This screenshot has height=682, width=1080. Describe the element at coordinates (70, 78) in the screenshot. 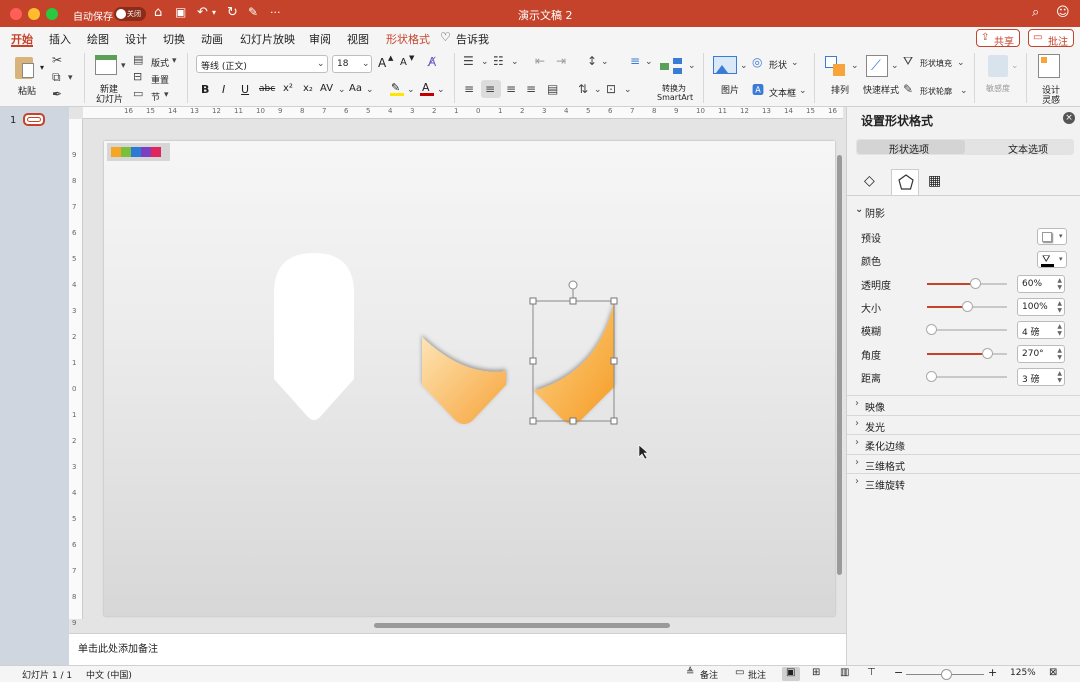

I see `copy-dropdown-icon: ▾` at that location.